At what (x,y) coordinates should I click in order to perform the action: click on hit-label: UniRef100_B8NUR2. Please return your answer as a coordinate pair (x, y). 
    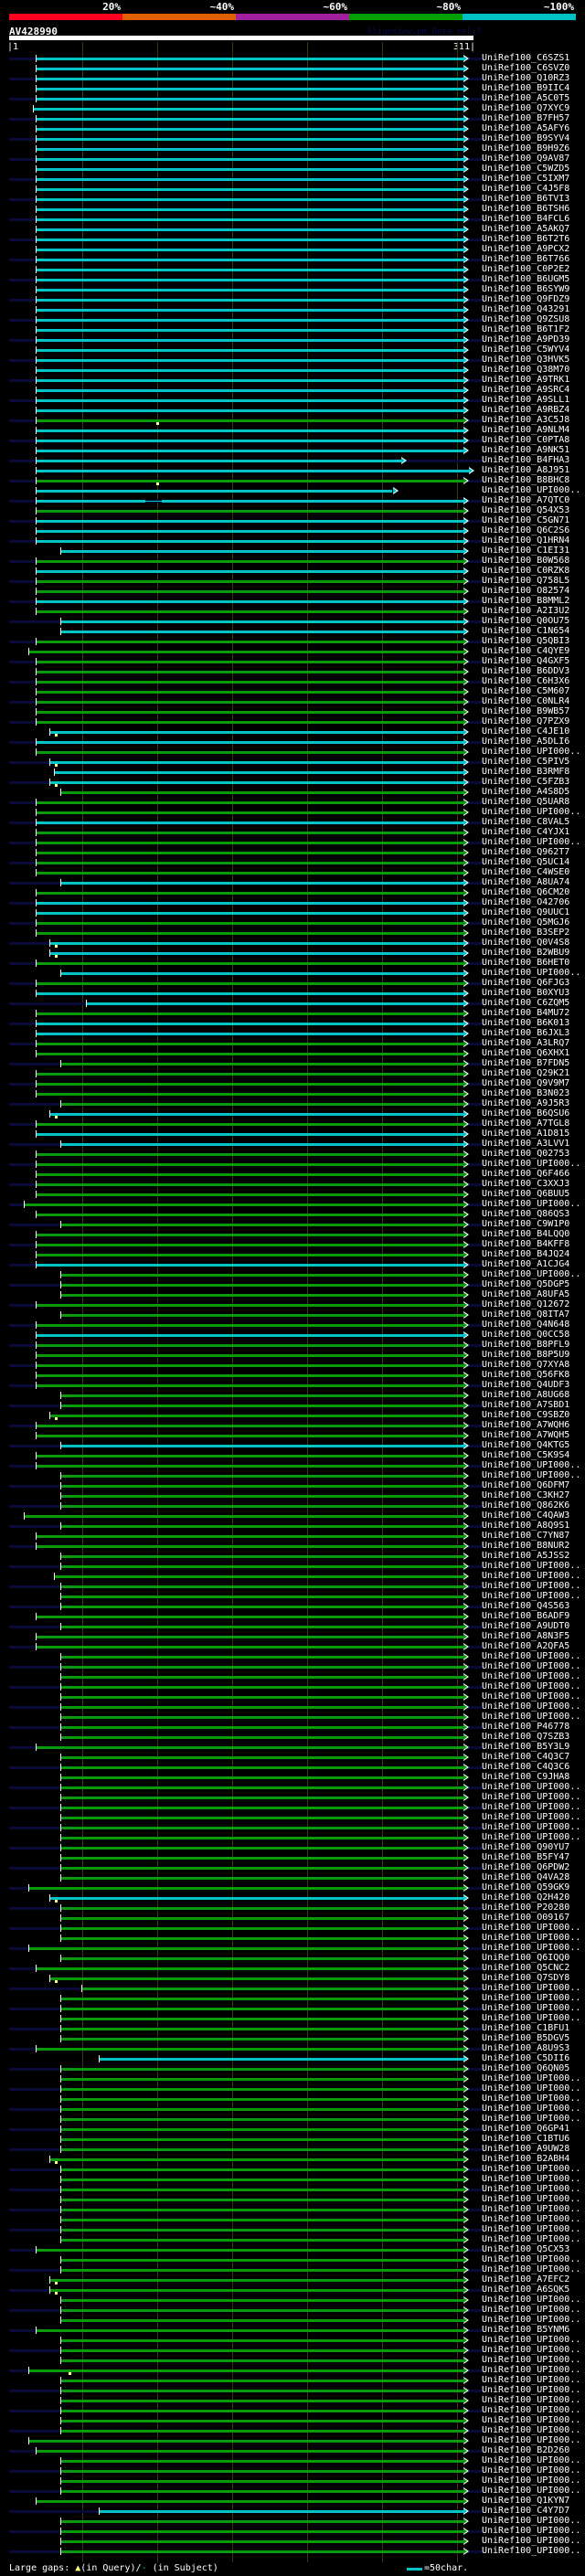
    Looking at the image, I should click on (525, 1546).